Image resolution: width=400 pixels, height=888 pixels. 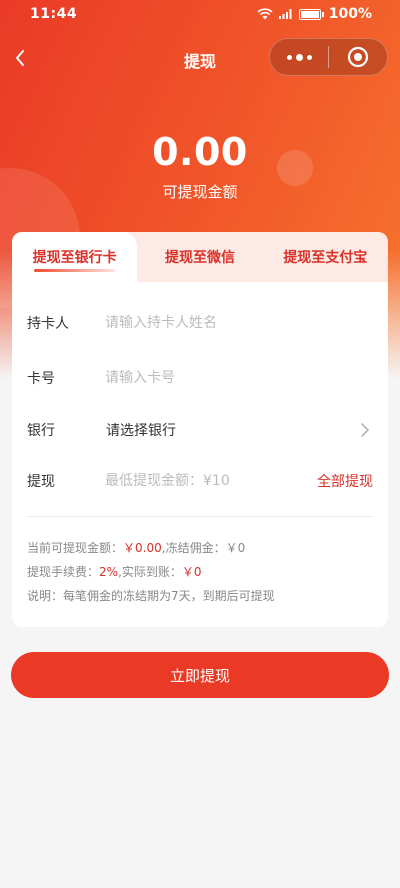 What do you see at coordinates (191, 572) in the screenshot?
I see `actual-info-value: ￥0` at bounding box center [191, 572].